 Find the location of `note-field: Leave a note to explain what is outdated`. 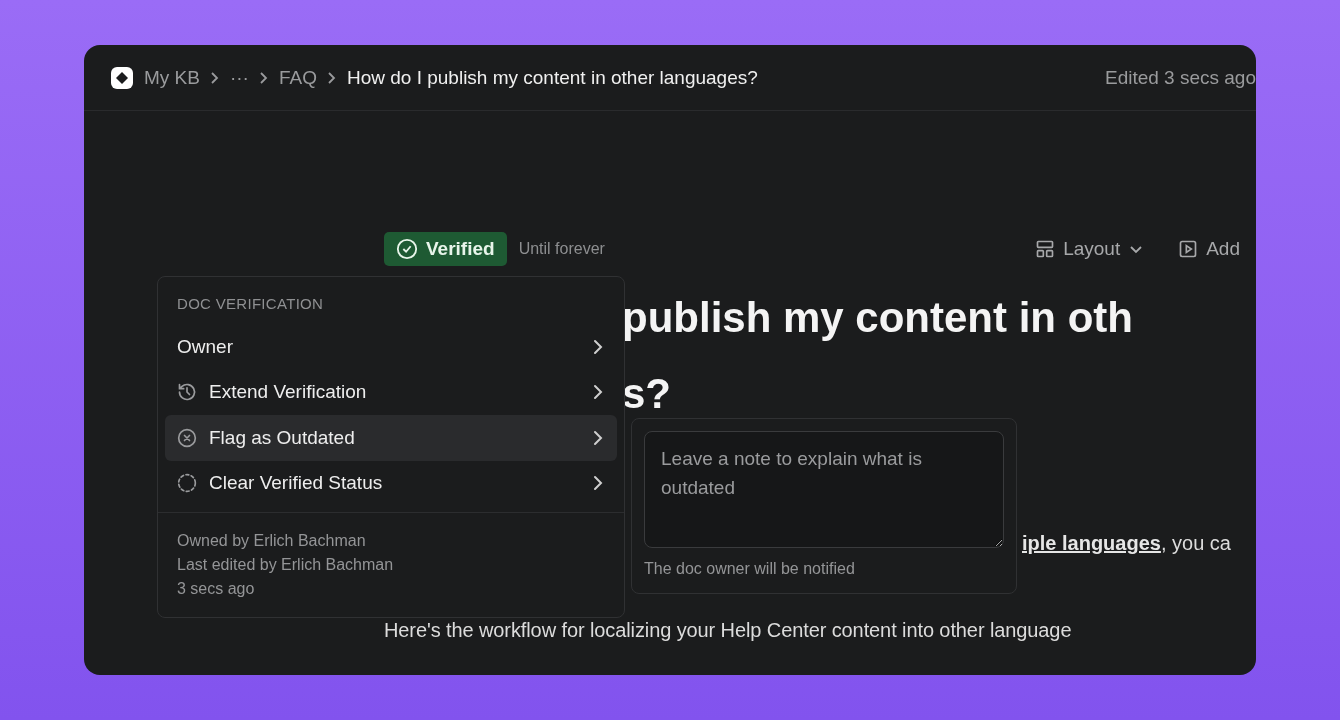

note-field: Leave a note to explain what is outdated is located at coordinates (824, 489).